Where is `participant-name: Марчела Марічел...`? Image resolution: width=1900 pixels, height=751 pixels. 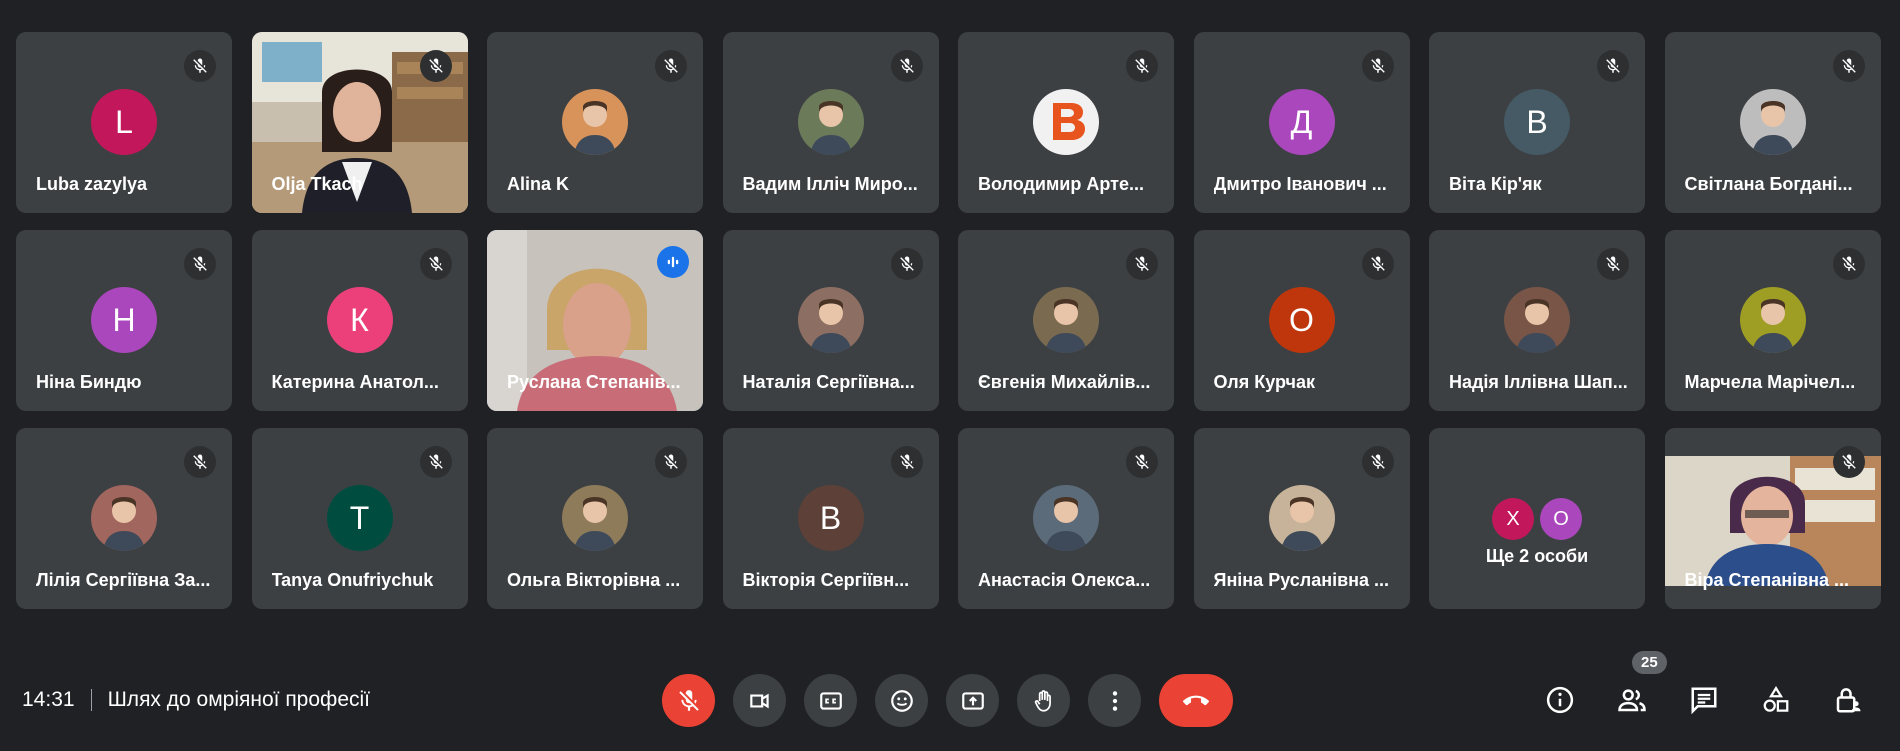 participant-name: Марчела Марічел... is located at coordinates (1770, 382).